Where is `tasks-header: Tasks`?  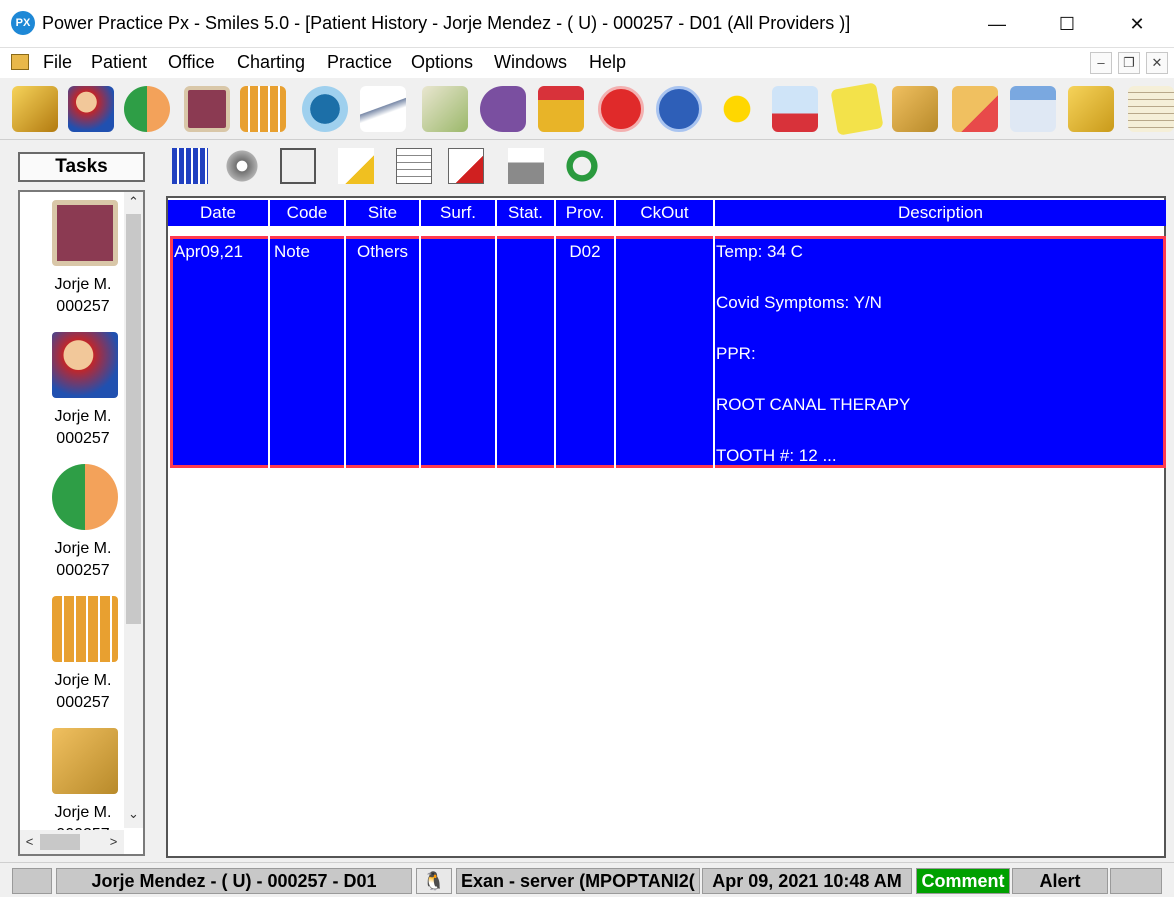
tasks-header: Tasks is located at coordinates (81, 167).